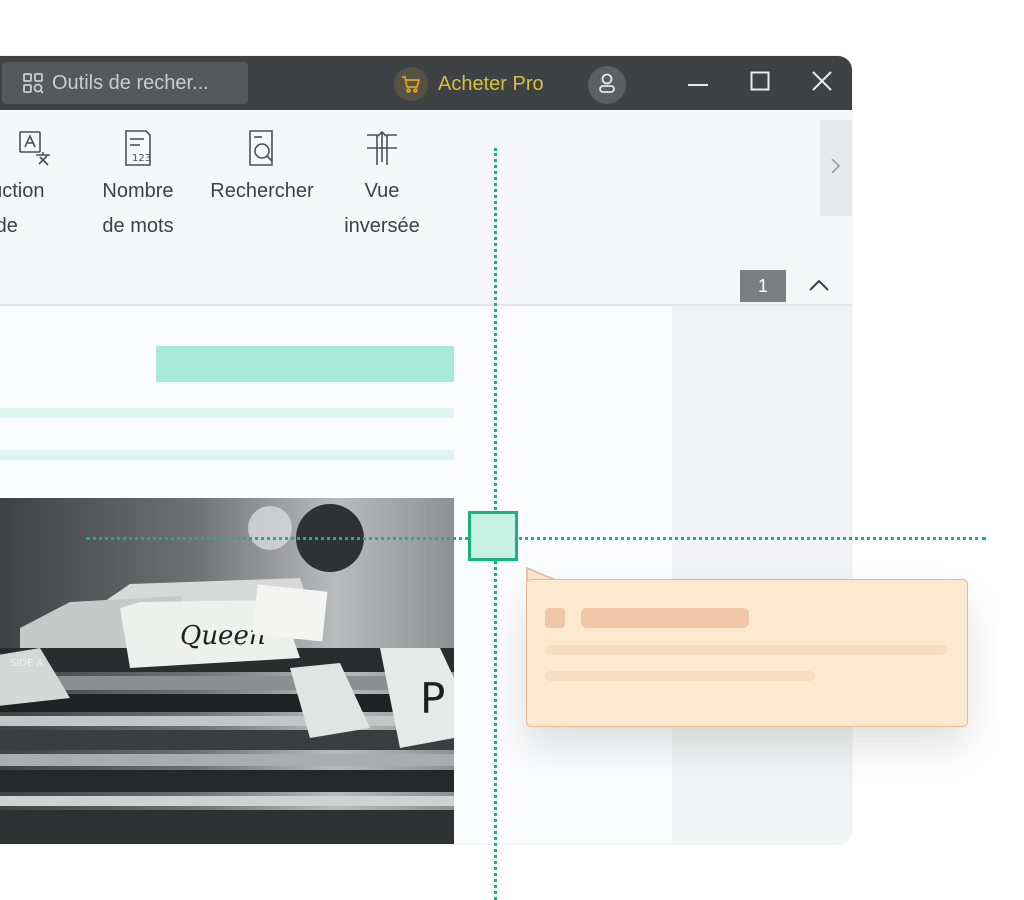 This screenshot has height=900, width=1024. I want to click on minimize-icon, so click(698, 83).